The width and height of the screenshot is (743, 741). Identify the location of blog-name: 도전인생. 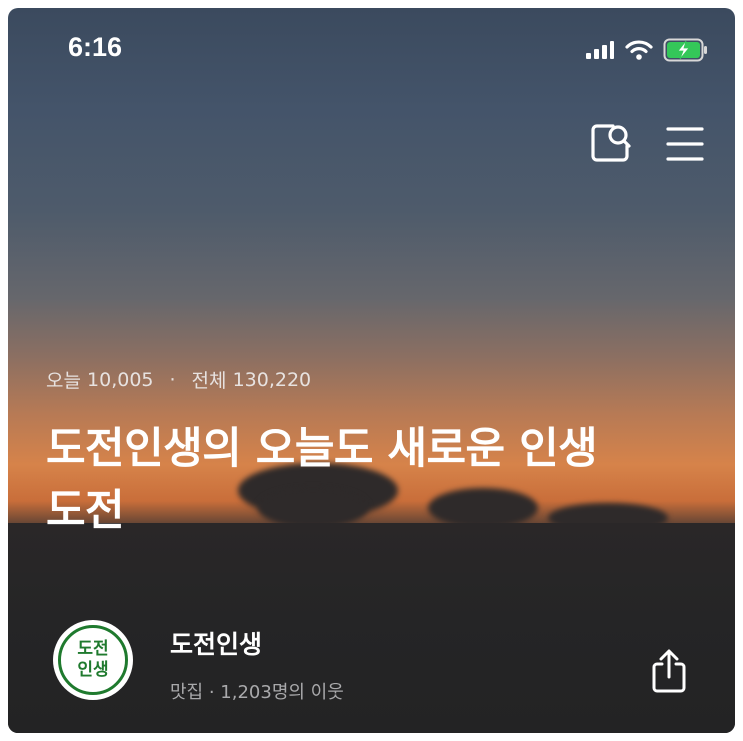
(216, 643).